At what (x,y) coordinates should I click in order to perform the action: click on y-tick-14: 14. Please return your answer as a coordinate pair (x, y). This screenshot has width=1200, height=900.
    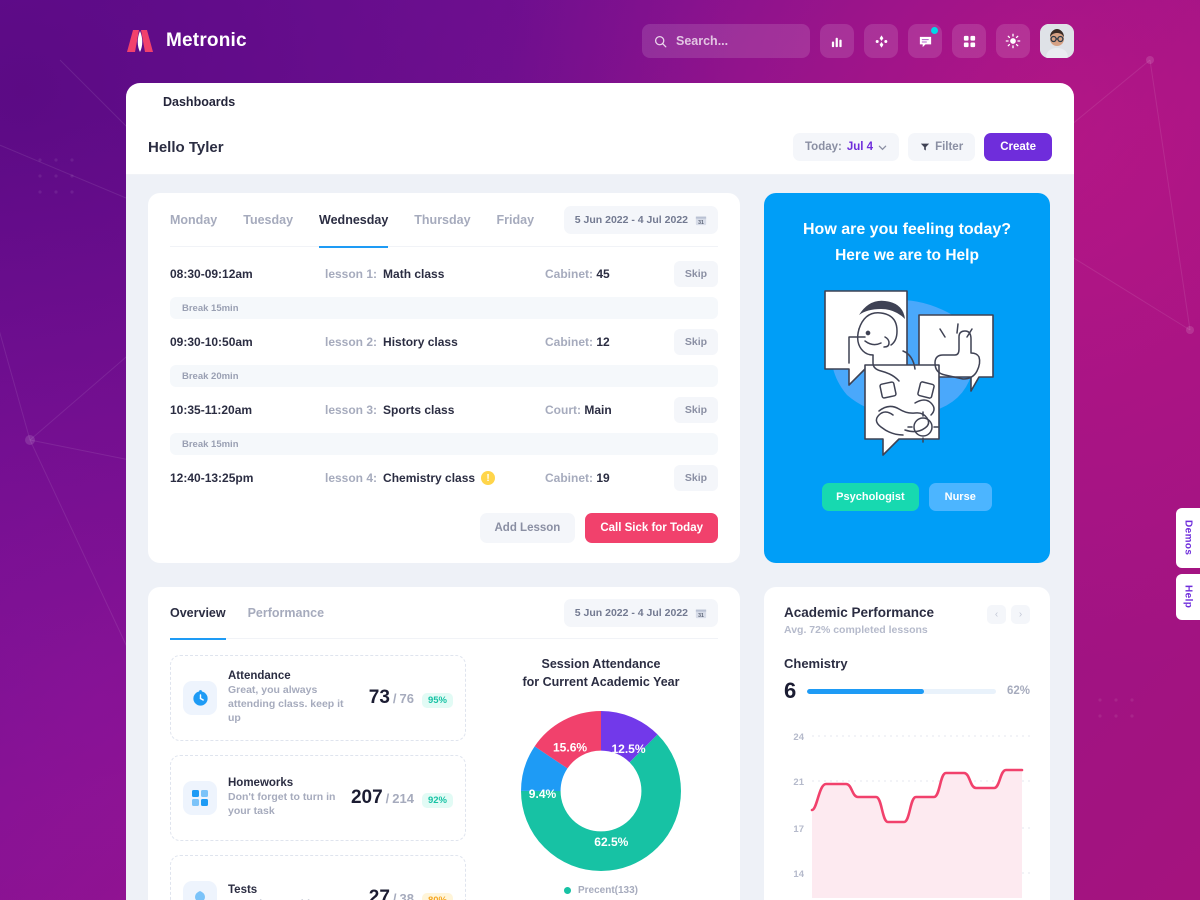
    Looking at the image, I should click on (798, 874).